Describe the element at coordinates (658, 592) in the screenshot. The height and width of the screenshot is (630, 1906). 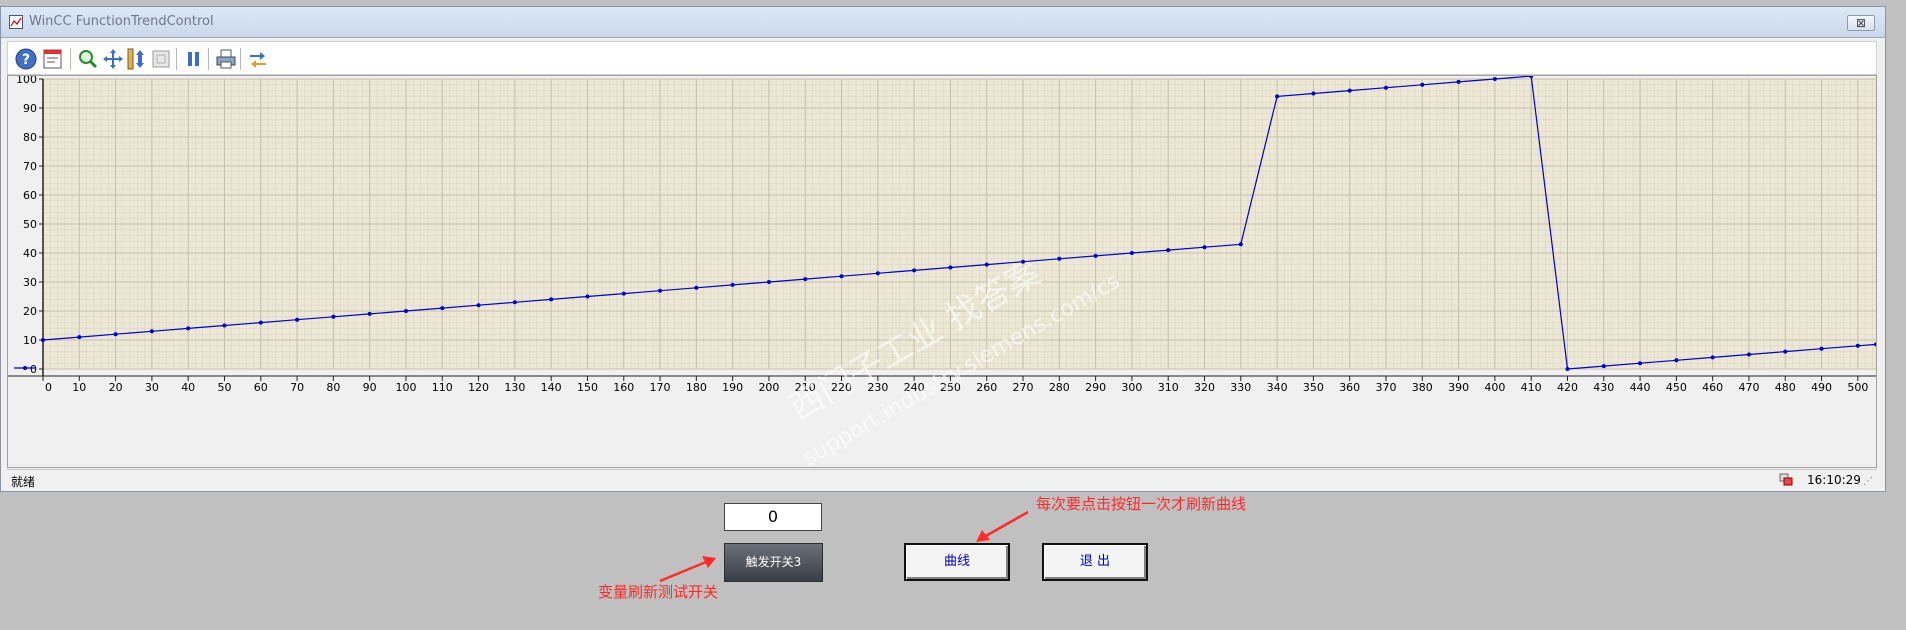
I see `annotation-switch-note: 变量刷新测试开关` at that location.